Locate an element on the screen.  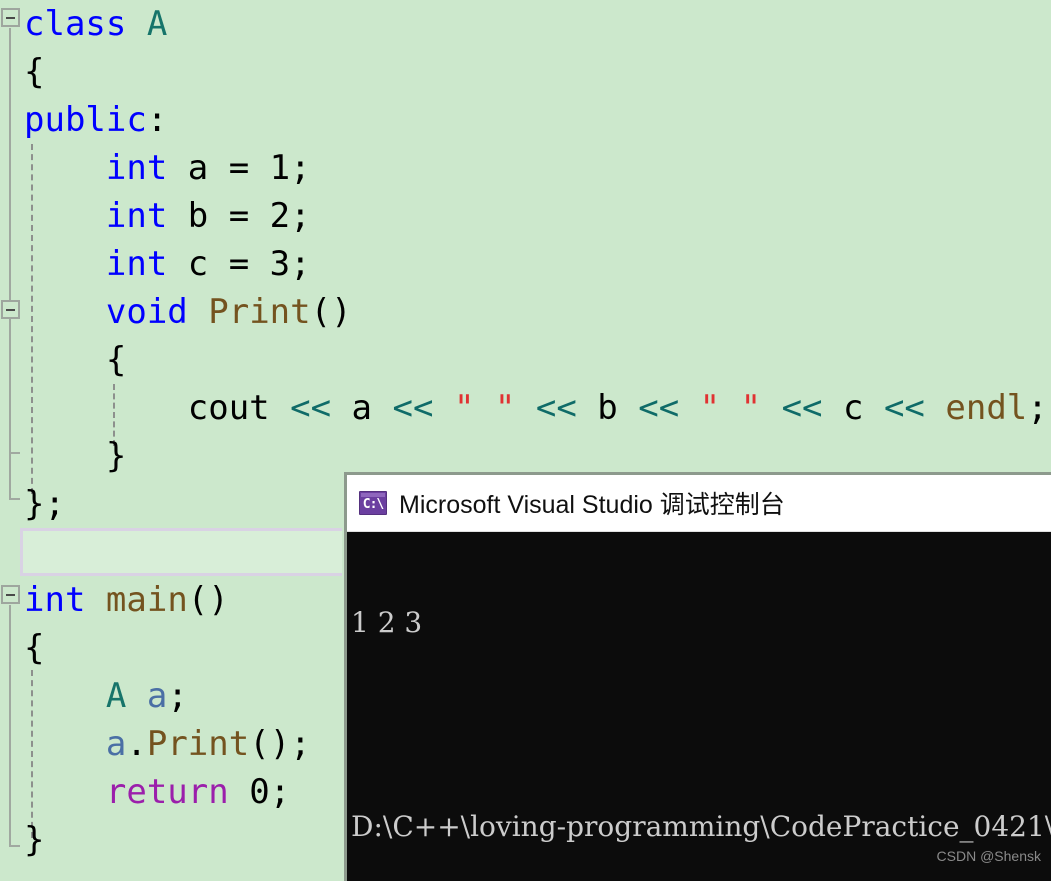
console-titlebar: C:\ Microsoft Visual Studio 调试控制台 is located at coordinates (699, 503).